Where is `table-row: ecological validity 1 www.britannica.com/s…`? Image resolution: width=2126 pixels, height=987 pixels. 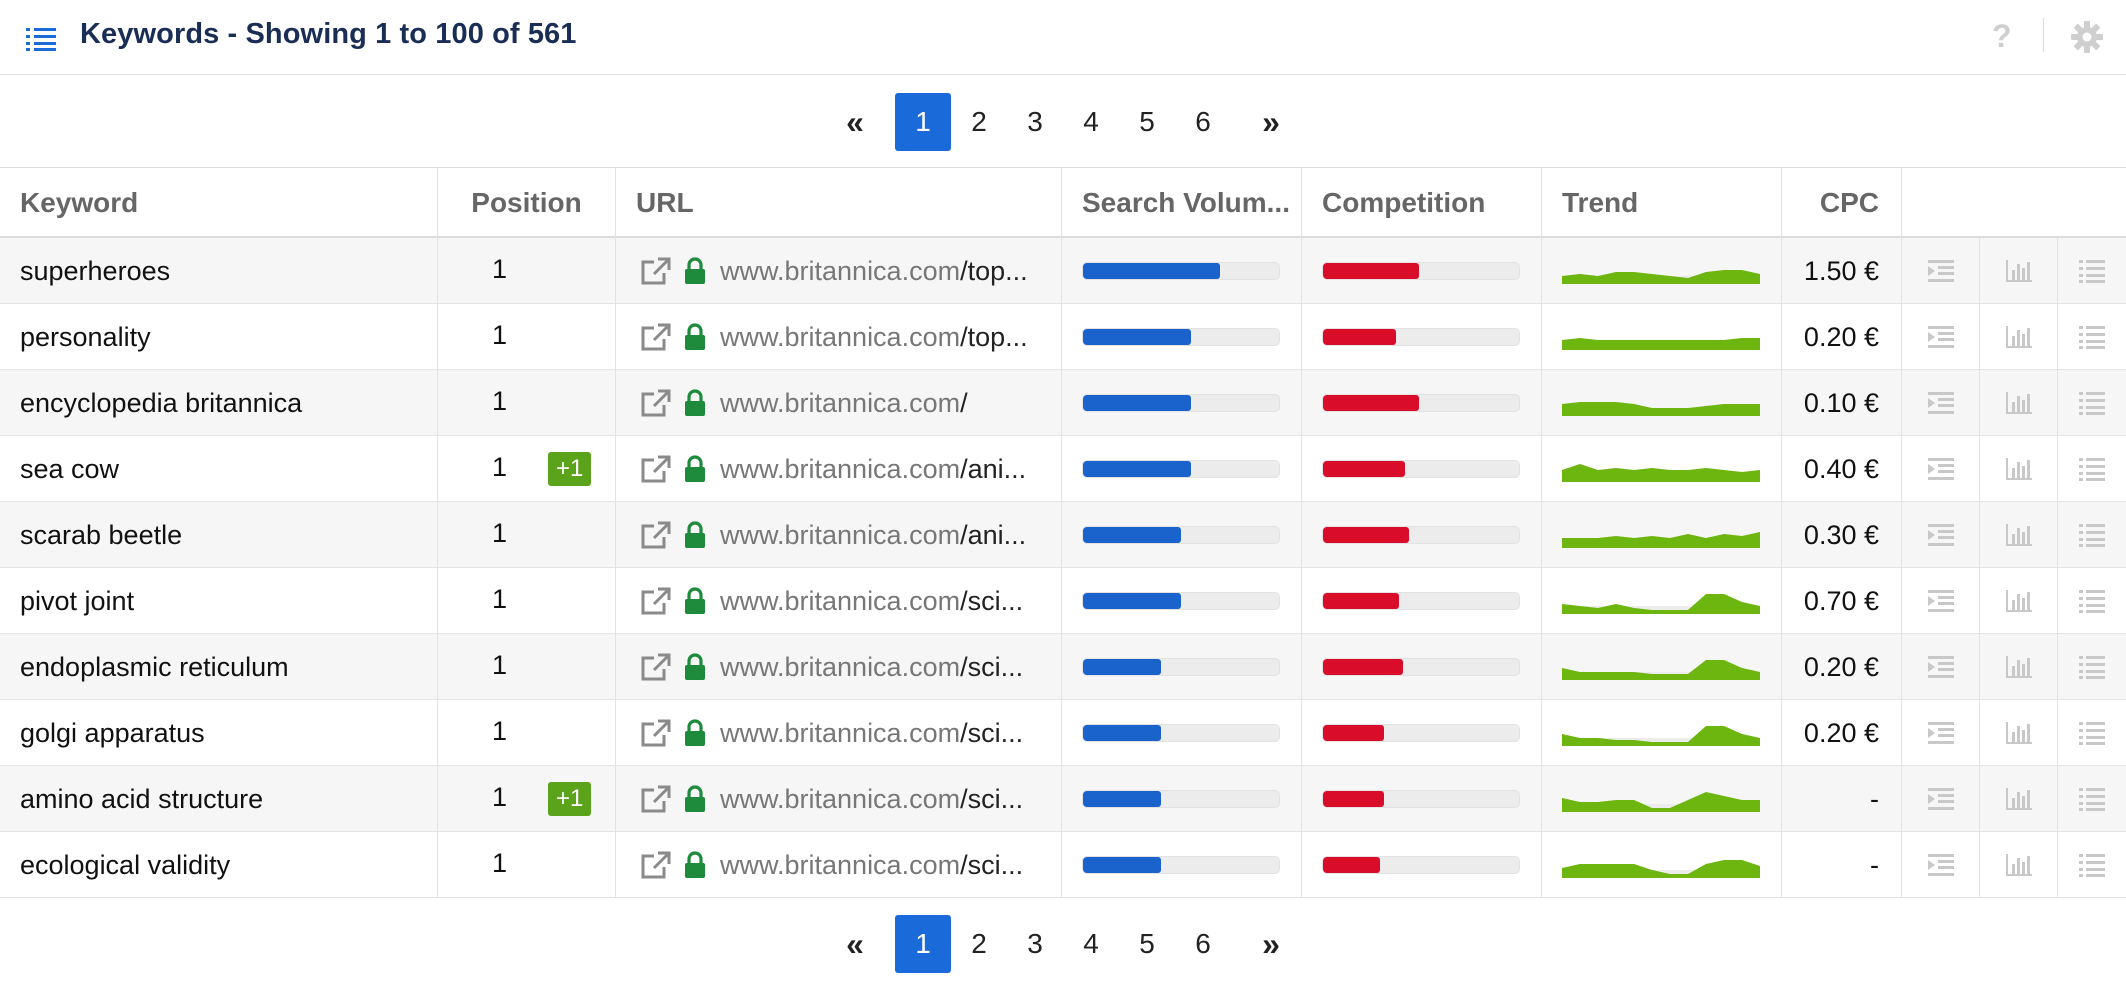 table-row: ecological validity 1 www.britannica.com/s… is located at coordinates (1063, 865).